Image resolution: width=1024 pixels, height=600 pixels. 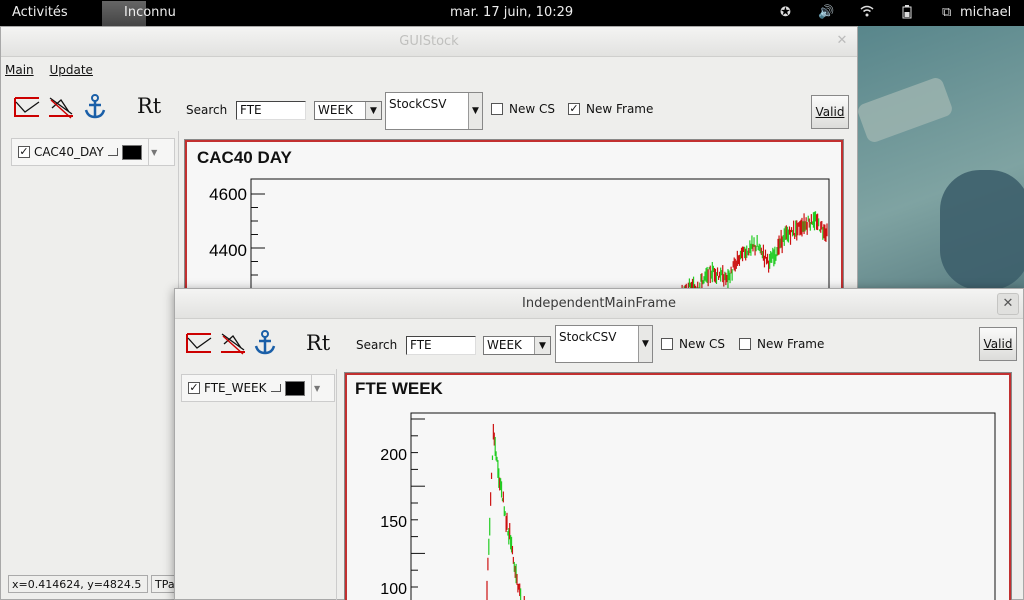 What do you see at coordinates (90, 365) in the screenshot?
I see `series-panel: ✓ CAC40_DAY ▼` at bounding box center [90, 365].